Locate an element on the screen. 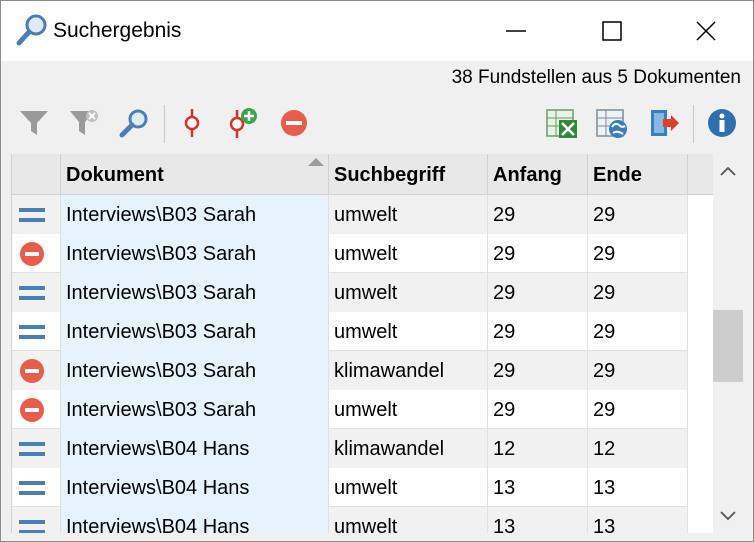 The height and width of the screenshot is (542, 754). code-button is located at coordinates (192, 123).